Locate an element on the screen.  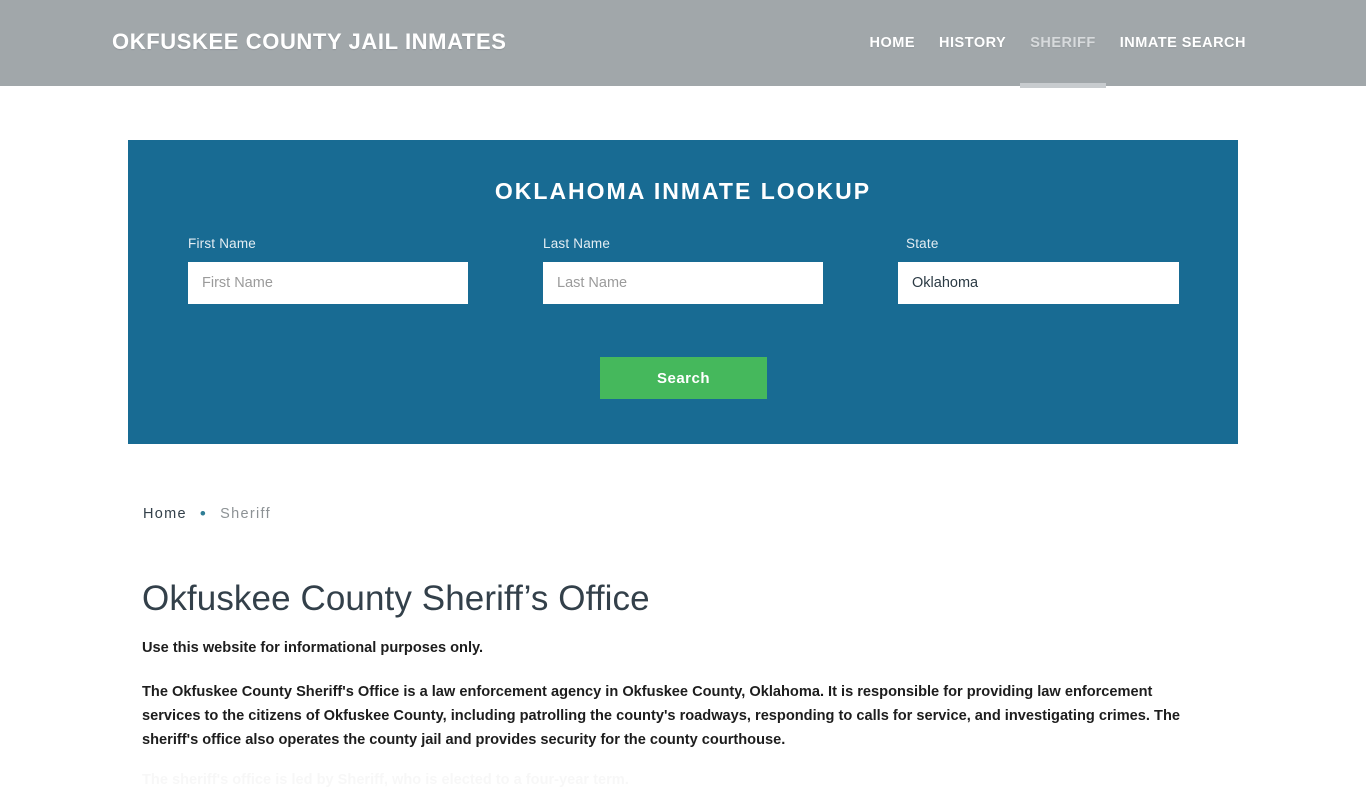
state-label: State is located at coordinates (922, 243).